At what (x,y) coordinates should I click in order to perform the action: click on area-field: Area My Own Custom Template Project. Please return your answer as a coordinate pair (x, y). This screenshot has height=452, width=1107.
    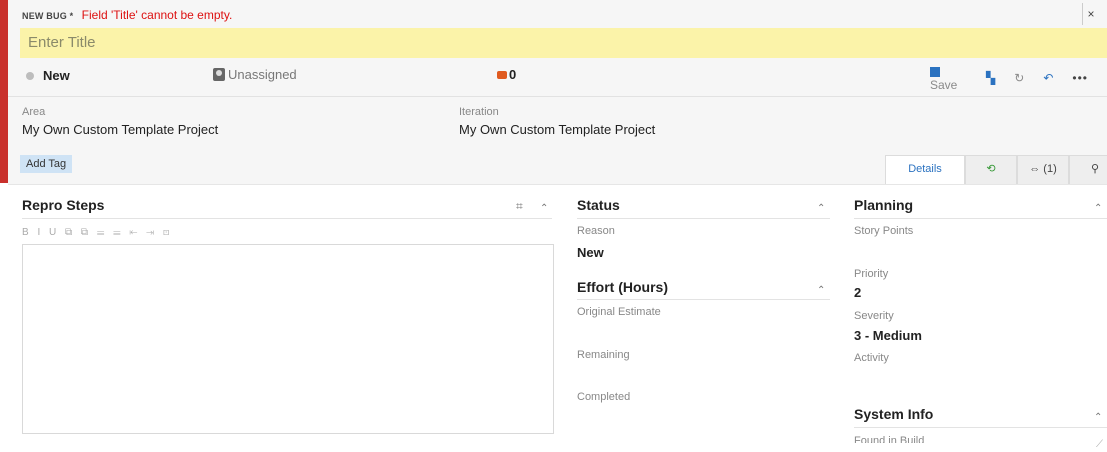
    Looking at the image, I should click on (120, 121).